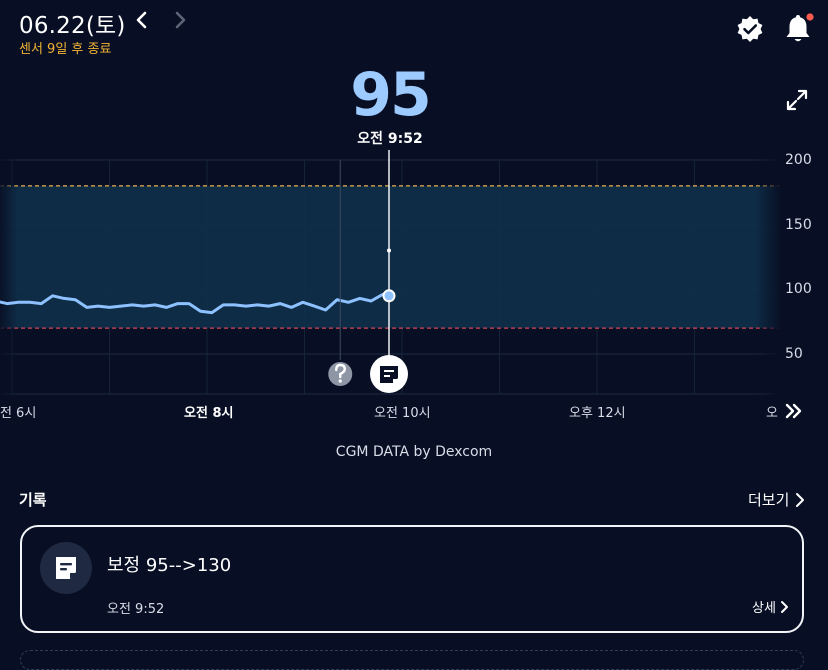 Image resolution: width=828 pixels, height=670 pixels. What do you see at coordinates (767, 275) in the screenshot?
I see `right-fade` at bounding box center [767, 275].